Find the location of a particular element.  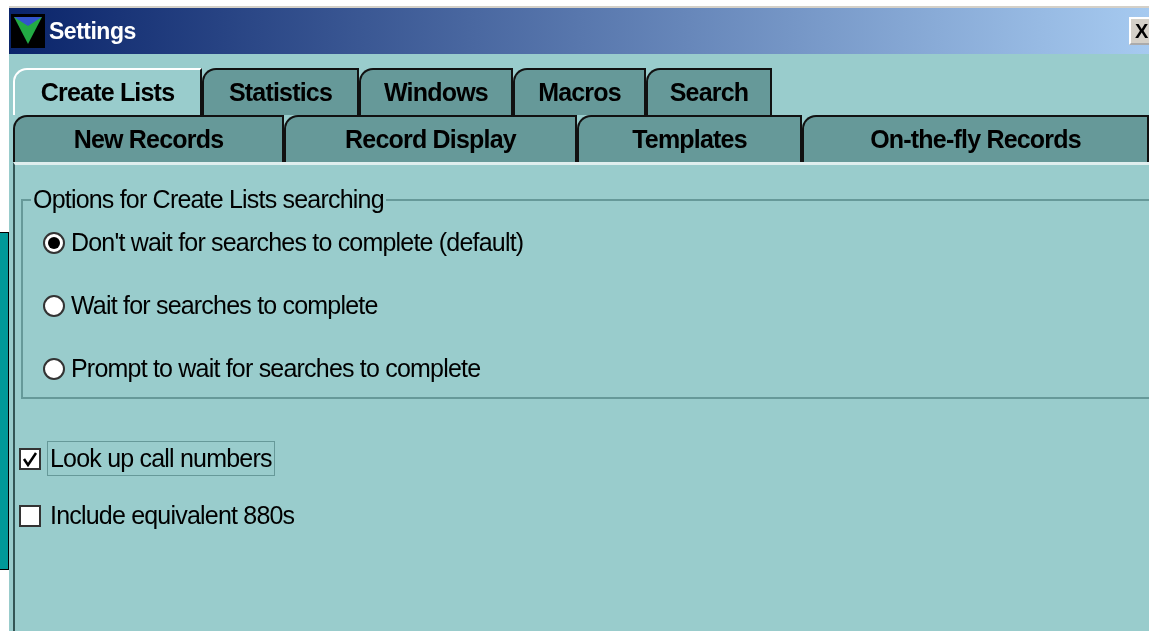

radio-label: Prompt to wait for searches to complete is located at coordinates (276, 368).